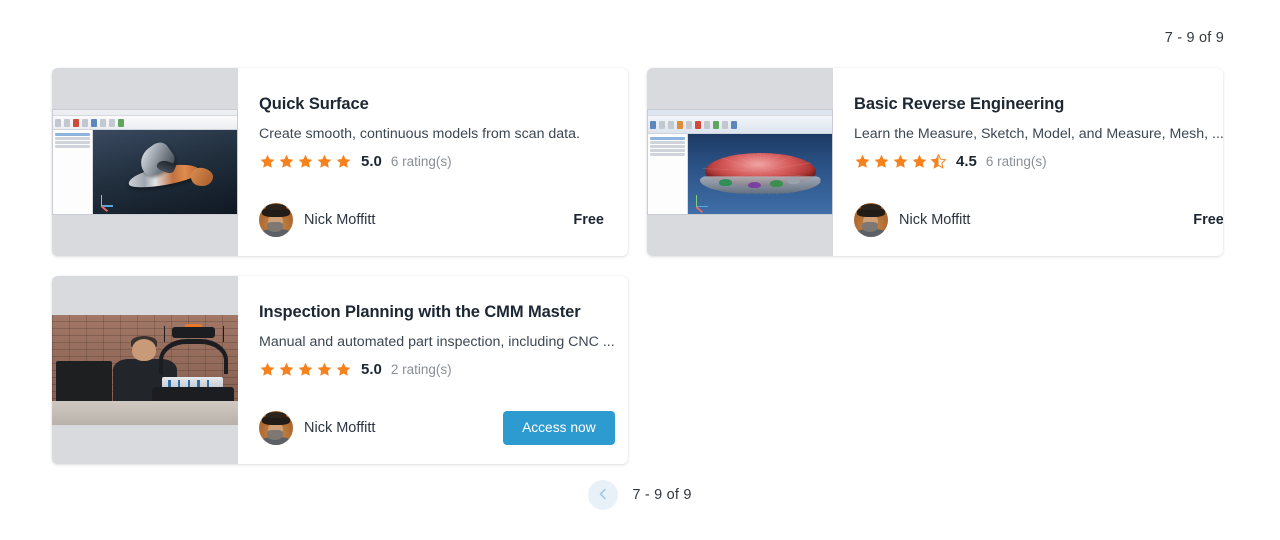 The height and width of the screenshot is (540, 1280). What do you see at coordinates (437, 428) in the screenshot?
I see `course-card-footer: Nick Moffitt Access now` at bounding box center [437, 428].